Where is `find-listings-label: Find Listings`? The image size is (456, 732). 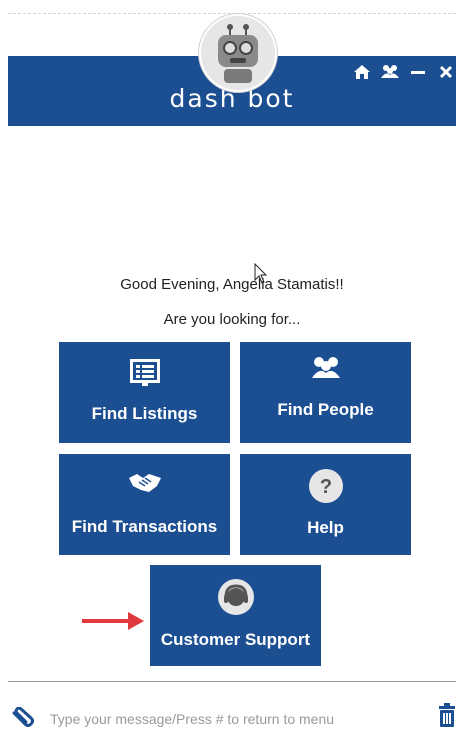
find-listings-label: Find Listings is located at coordinates (144, 413).